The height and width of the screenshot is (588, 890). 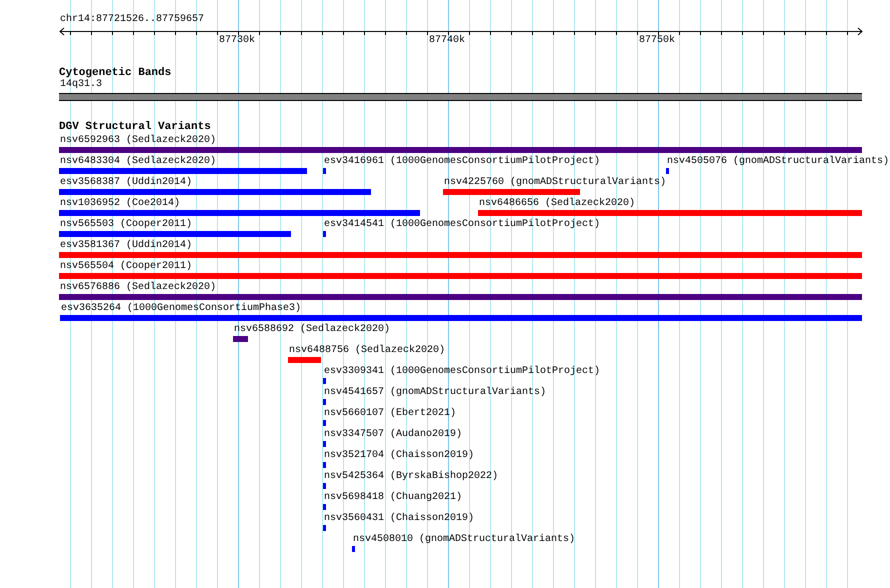 What do you see at coordinates (126, 267) in the screenshot?
I see `variant-label: nsv565504 (Cooper2011)` at bounding box center [126, 267].